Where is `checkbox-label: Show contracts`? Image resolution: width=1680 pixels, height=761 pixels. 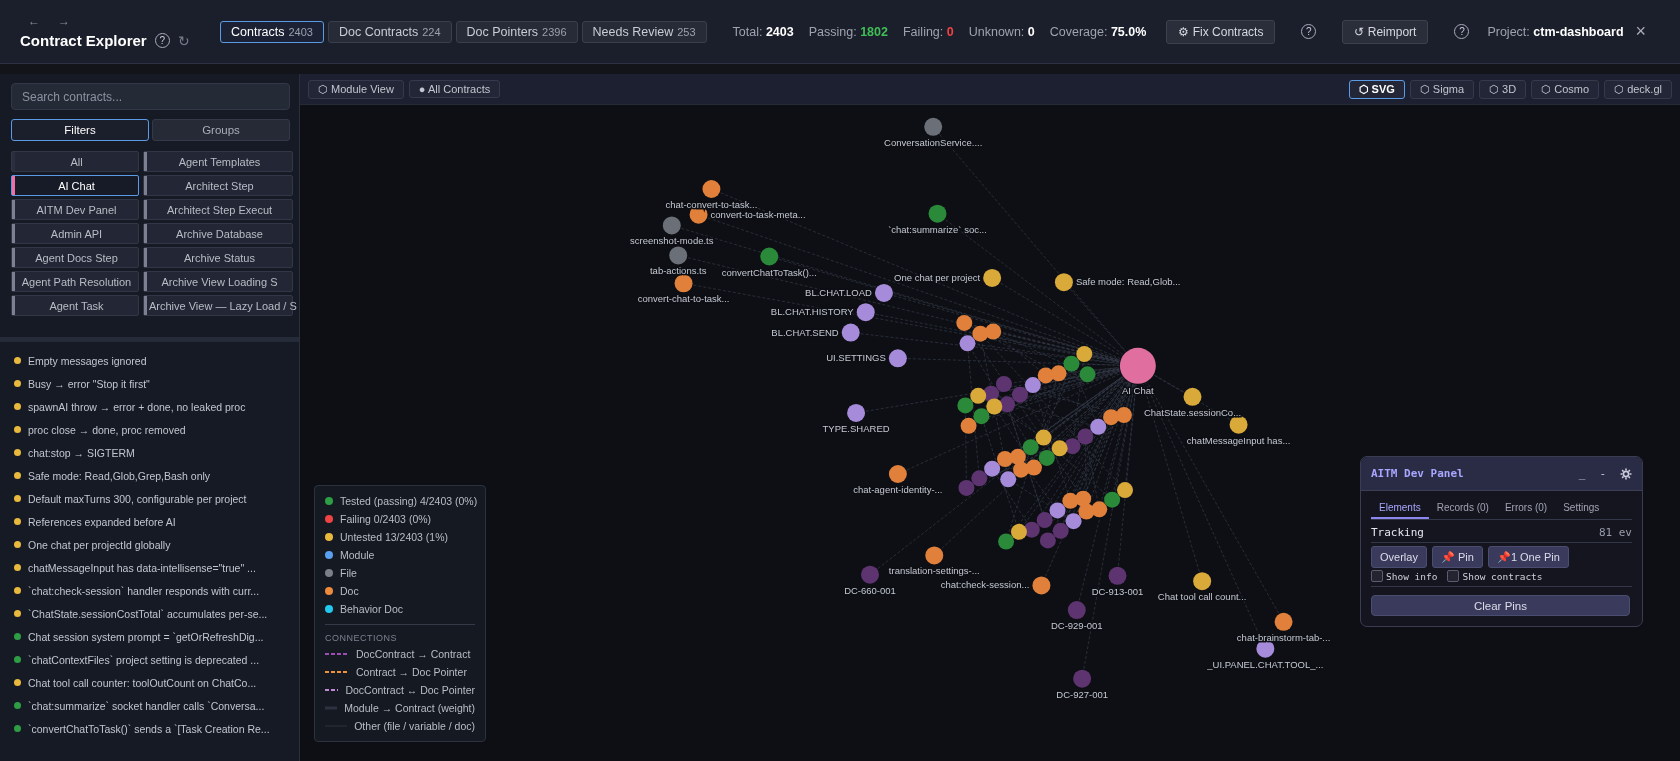
checkbox-label: Show contracts is located at coordinates (1502, 576).